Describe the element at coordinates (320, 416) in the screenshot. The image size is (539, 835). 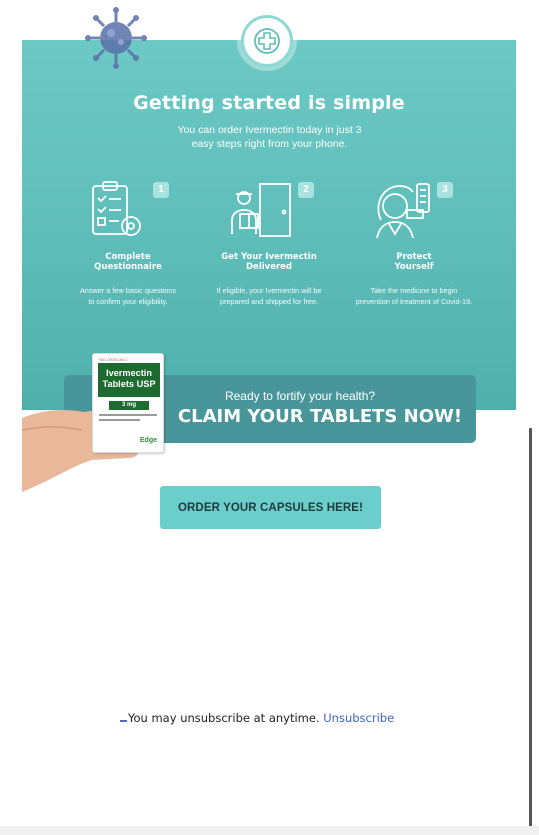
I see `cta-title: CLAIM YOUR TABLETS NOW!` at that location.